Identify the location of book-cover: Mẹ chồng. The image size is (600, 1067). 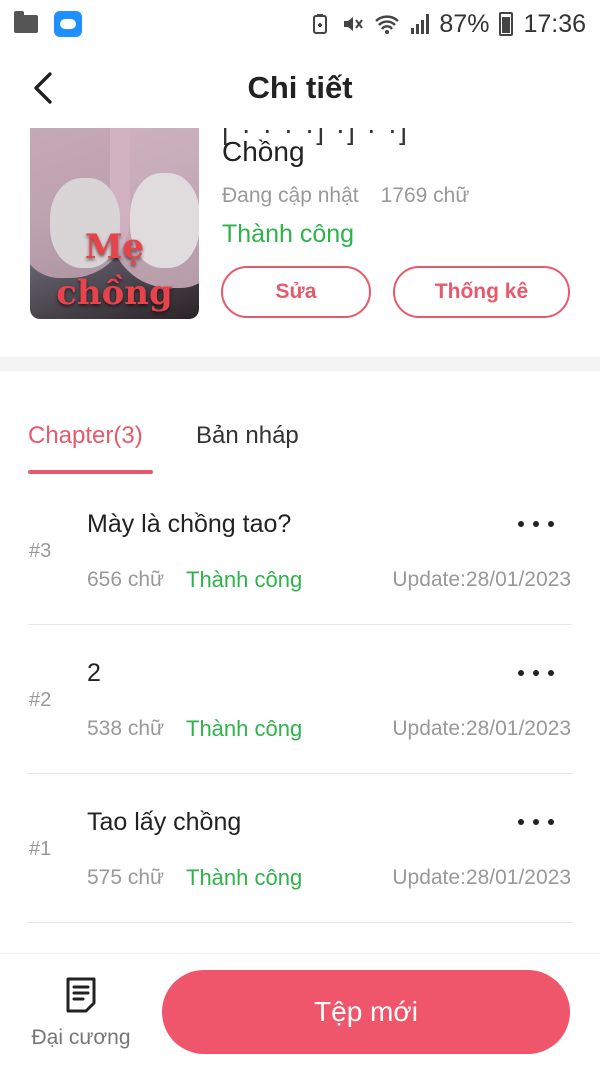
(114, 223).